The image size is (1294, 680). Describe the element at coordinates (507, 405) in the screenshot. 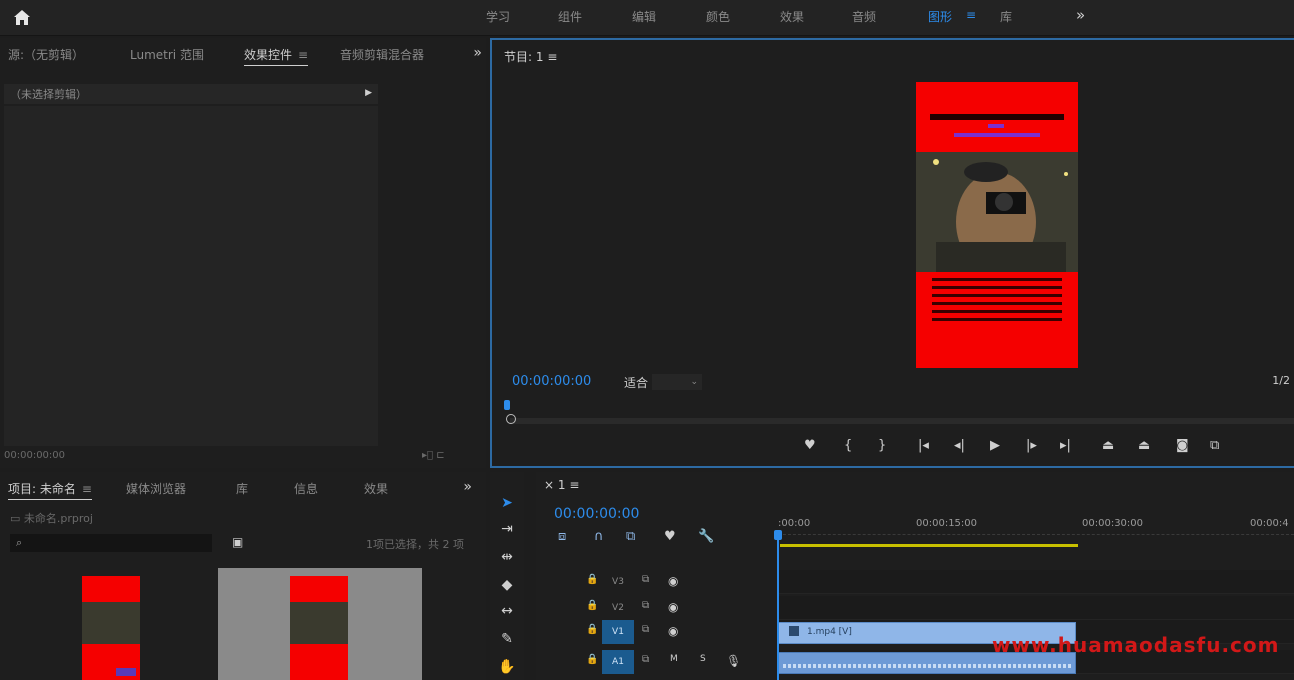

I see `program-playhead-marker` at that location.